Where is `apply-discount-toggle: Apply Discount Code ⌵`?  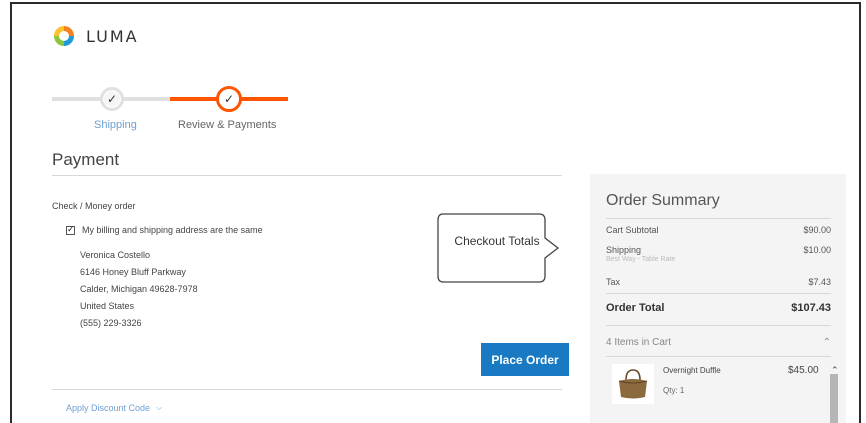 apply-discount-toggle: Apply Discount Code ⌵ is located at coordinates (114, 408).